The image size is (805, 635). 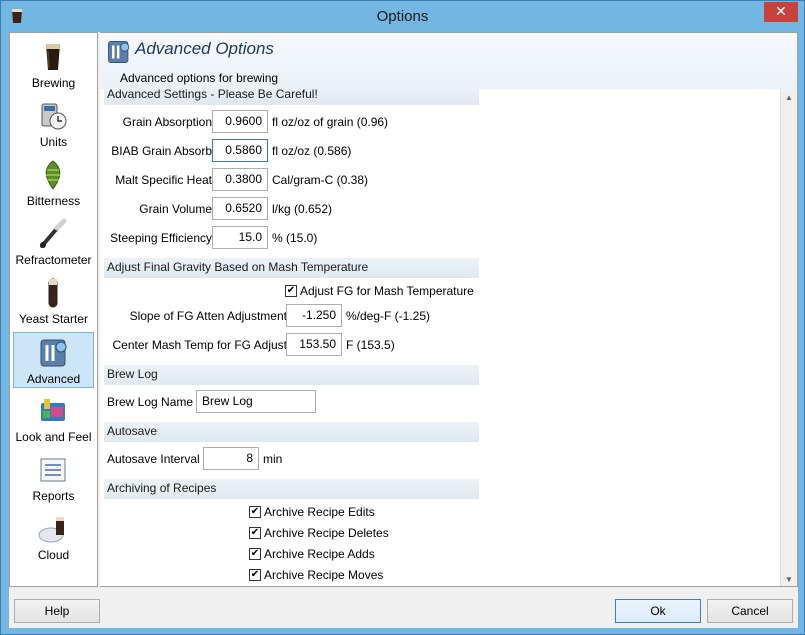 I want to click on archive-moves-label: Archive Recipe Moves, so click(x=323, y=575).